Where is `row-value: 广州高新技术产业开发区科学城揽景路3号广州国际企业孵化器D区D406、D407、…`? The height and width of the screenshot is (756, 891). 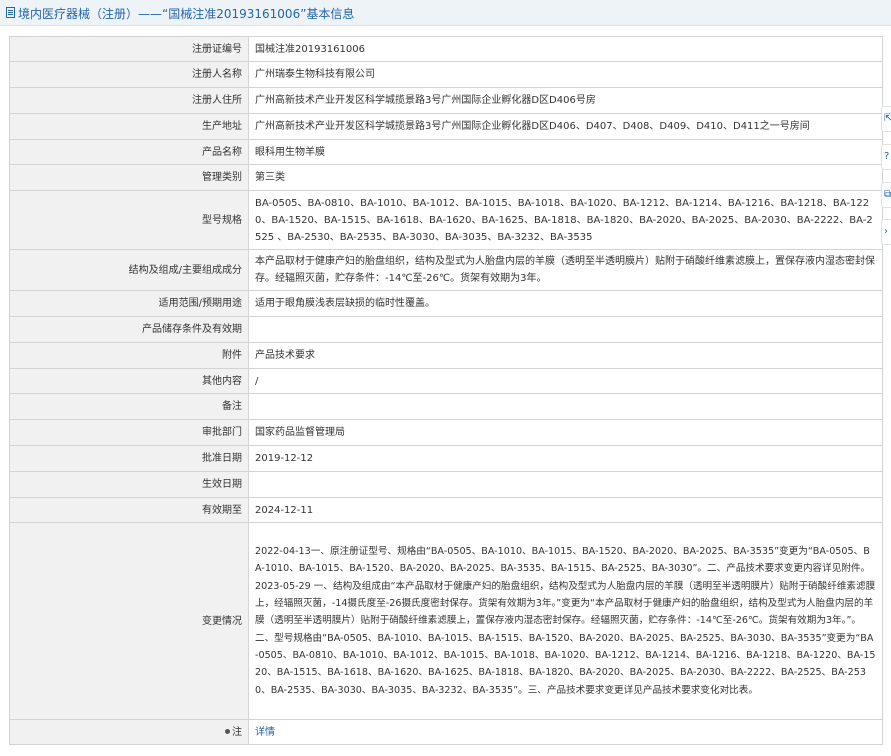 row-value: 广州高新技术产业开发区科学城揽景路3号广州国际企业孵化器D区D406、D407、… is located at coordinates (565, 126).